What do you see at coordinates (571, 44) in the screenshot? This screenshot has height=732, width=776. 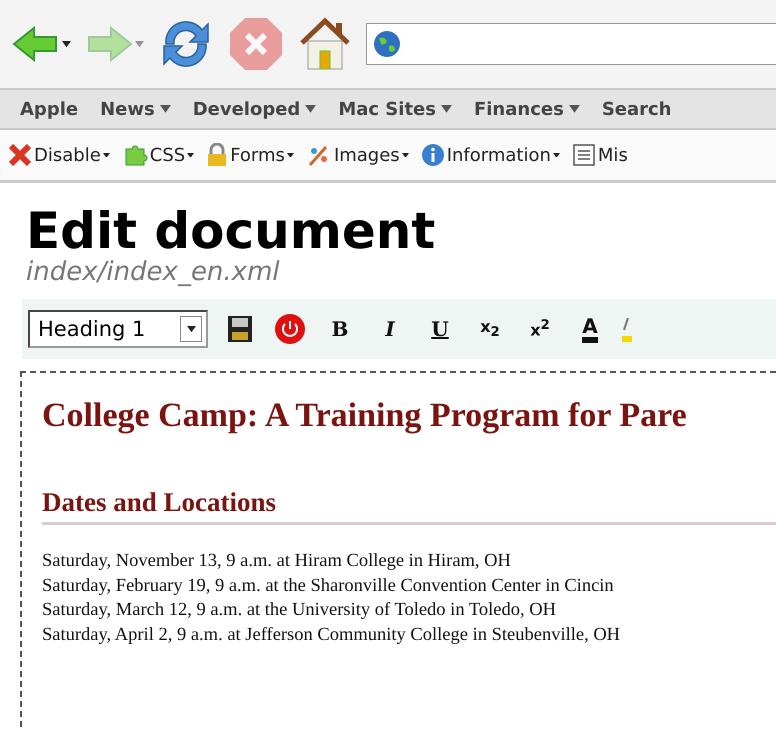 I see `address-field` at bounding box center [571, 44].